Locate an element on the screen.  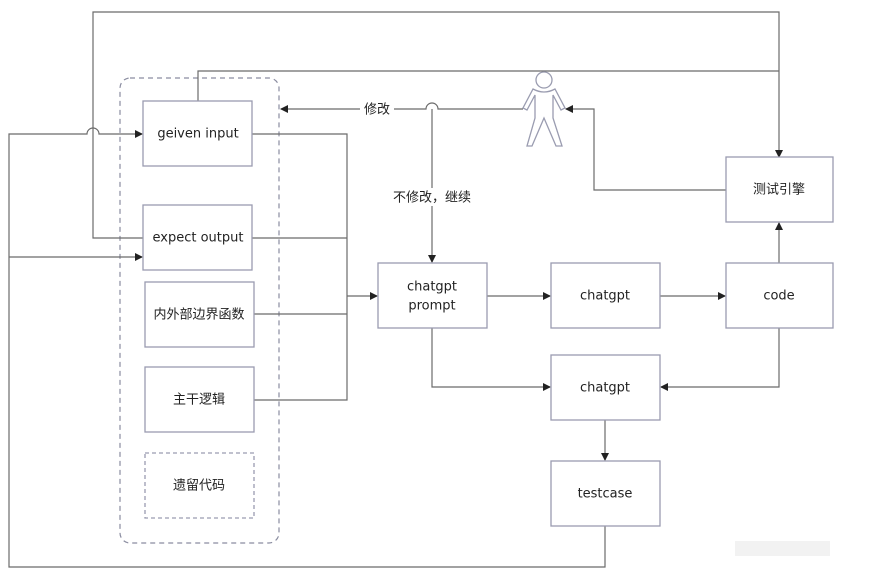
edge-prompt-to-chatgpt-mid is located at coordinates (491, 359).